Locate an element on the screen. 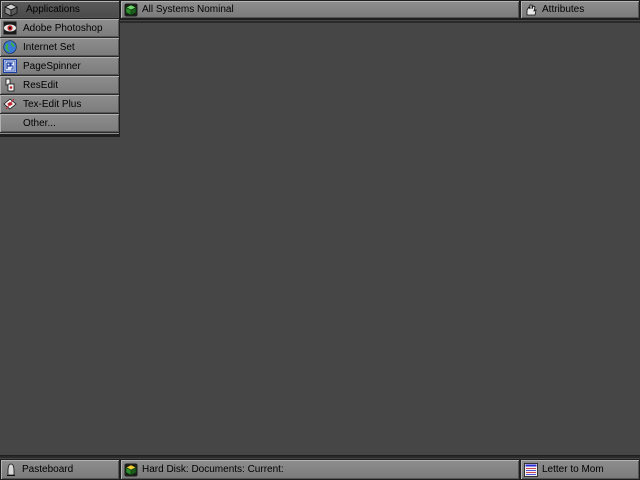 Image resolution: width=640 pixels, height=480 pixels. path-bar: Hard Disk: Documents: Current: is located at coordinates (320, 469).